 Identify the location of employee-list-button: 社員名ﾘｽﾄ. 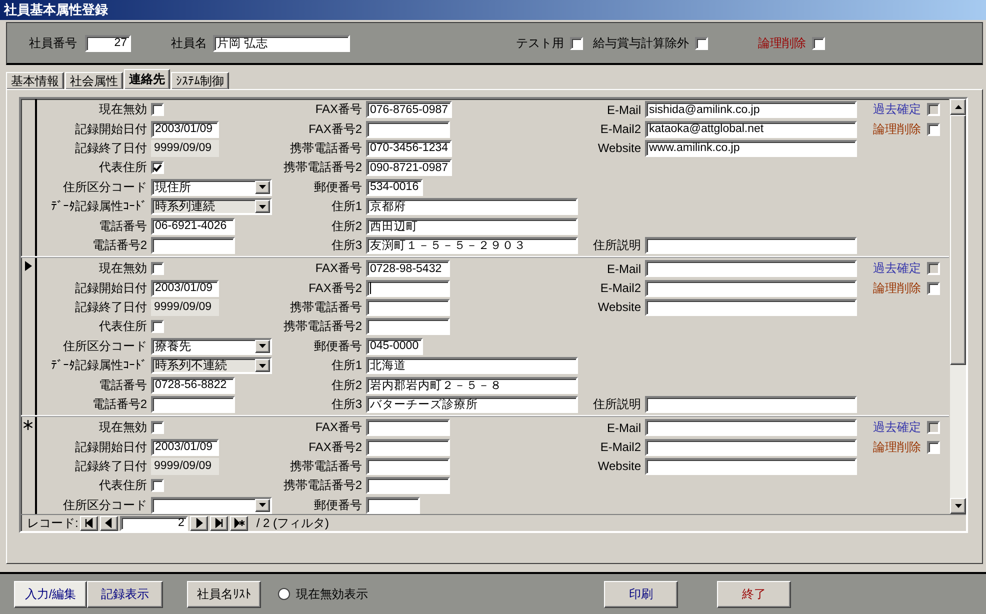
(224, 594).